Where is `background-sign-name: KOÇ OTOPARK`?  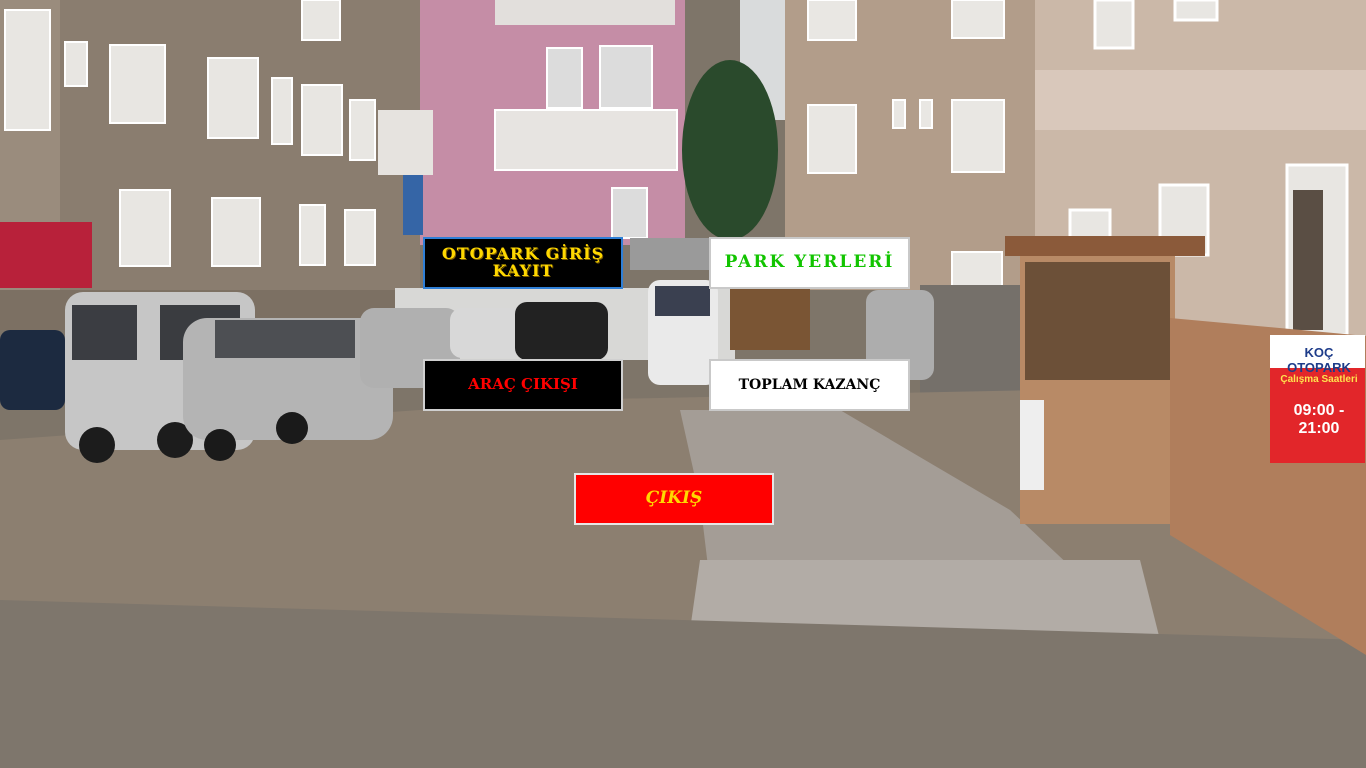
background-sign-name: KOÇ OTOPARK is located at coordinates (1319, 360).